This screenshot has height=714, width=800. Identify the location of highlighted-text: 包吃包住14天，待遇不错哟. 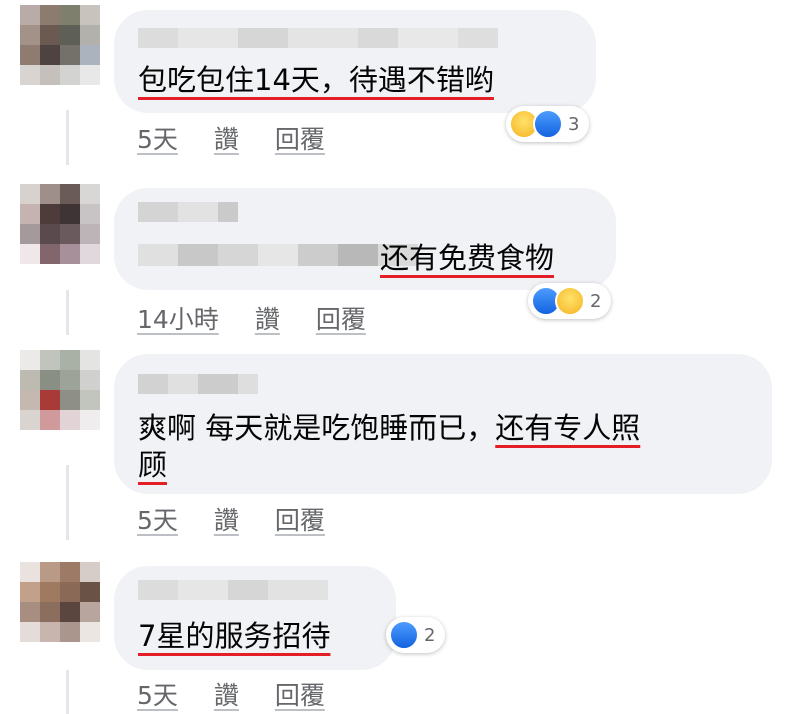
(316, 80).